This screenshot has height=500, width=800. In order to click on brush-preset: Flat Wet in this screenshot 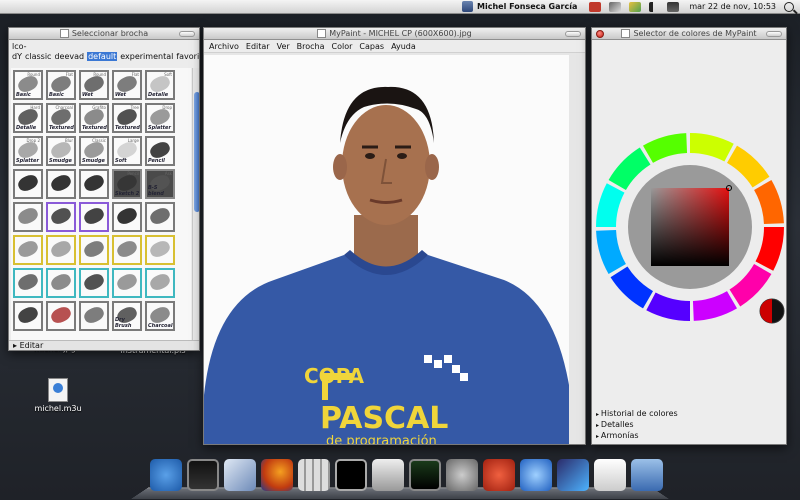, I will do `click(127, 85)`.